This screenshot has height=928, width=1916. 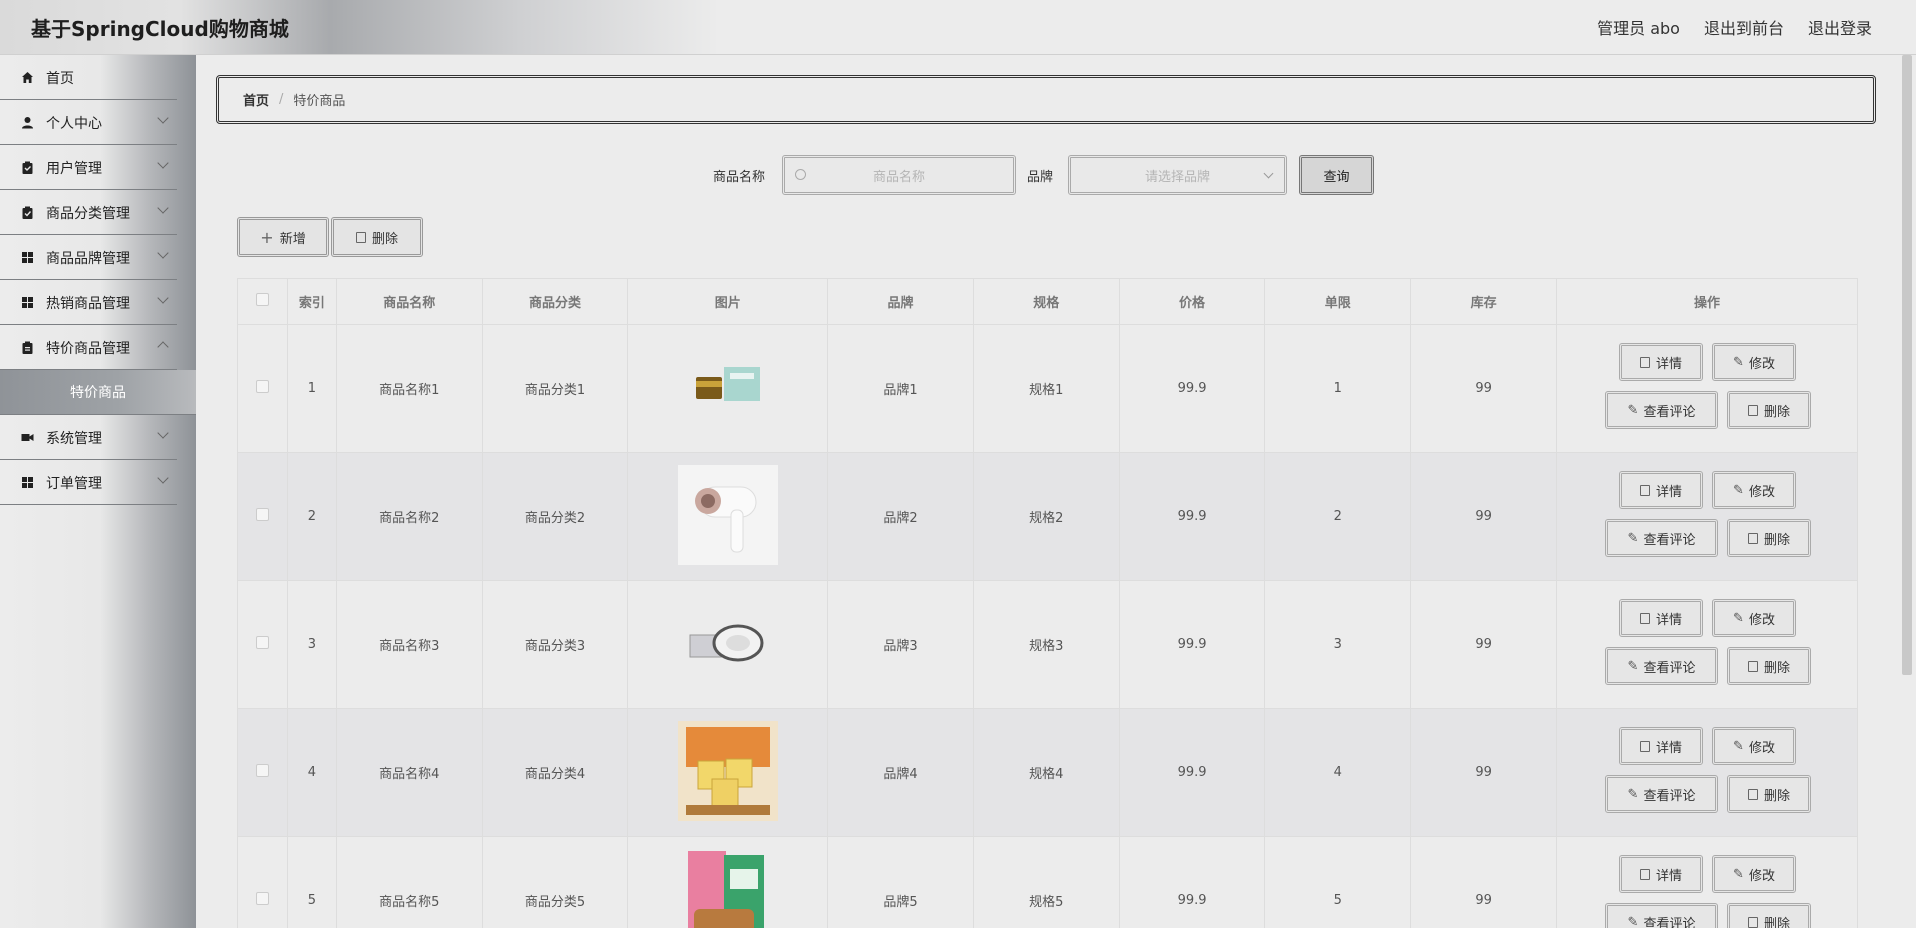 I want to click on sidebar-item-label: 订单管理, so click(x=74, y=484).